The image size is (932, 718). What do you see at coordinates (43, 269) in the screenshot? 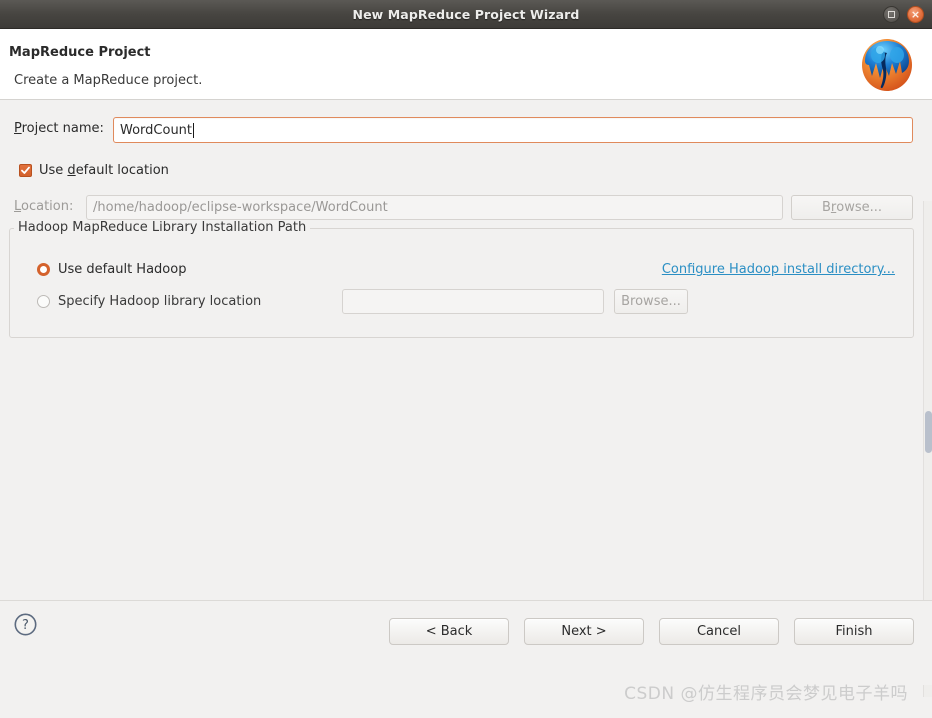
I see `radio-selected-icon` at bounding box center [43, 269].